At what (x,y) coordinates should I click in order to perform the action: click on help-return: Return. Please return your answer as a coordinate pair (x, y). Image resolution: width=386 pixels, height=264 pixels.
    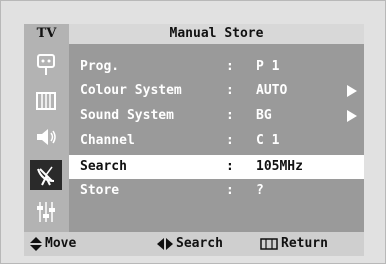
    Looking at the image, I should click on (294, 244).